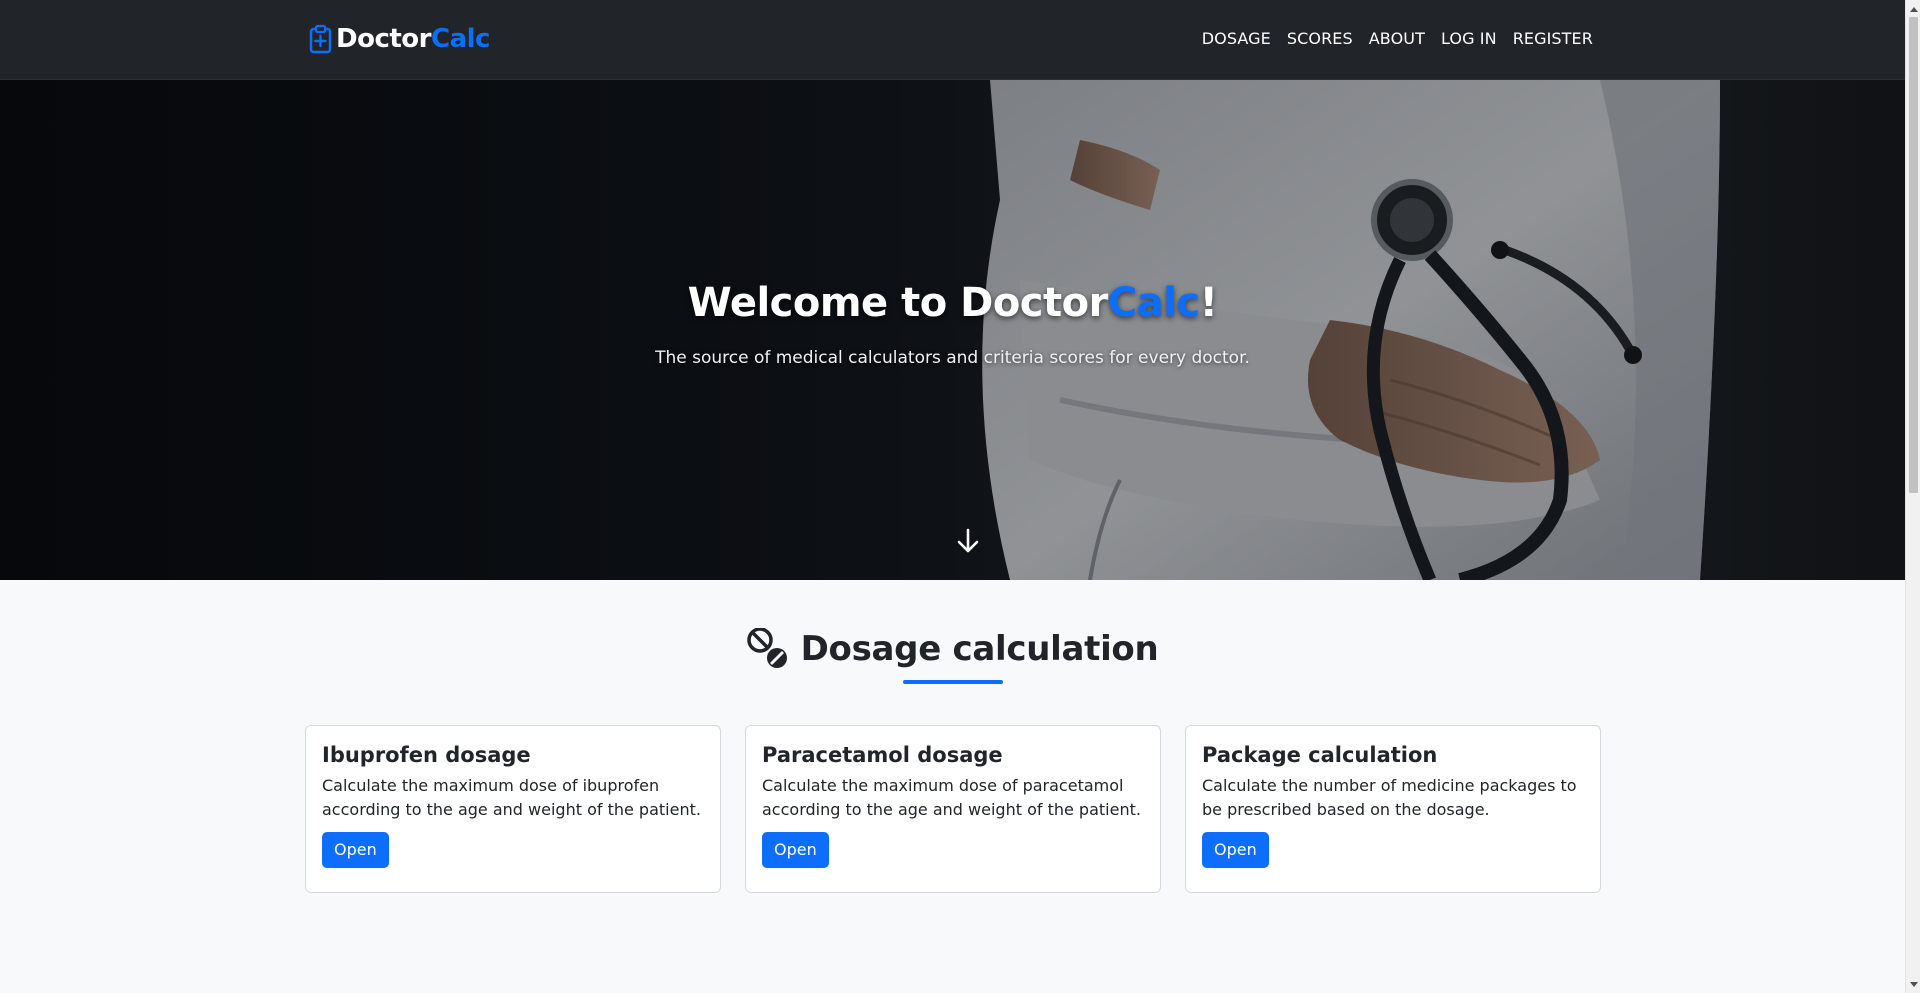 The width and height of the screenshot is (1920, 993). I want to click on nav-menu: DOSAGE SCORES ABOUT LOG IN REGISTER, so click(1397, 39).